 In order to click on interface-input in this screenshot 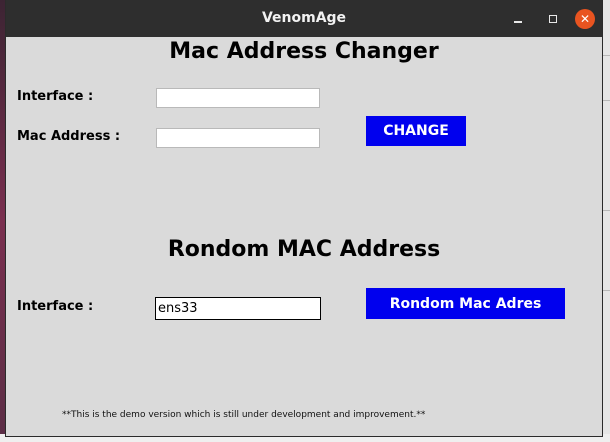, I will do `click(238, 98)`.